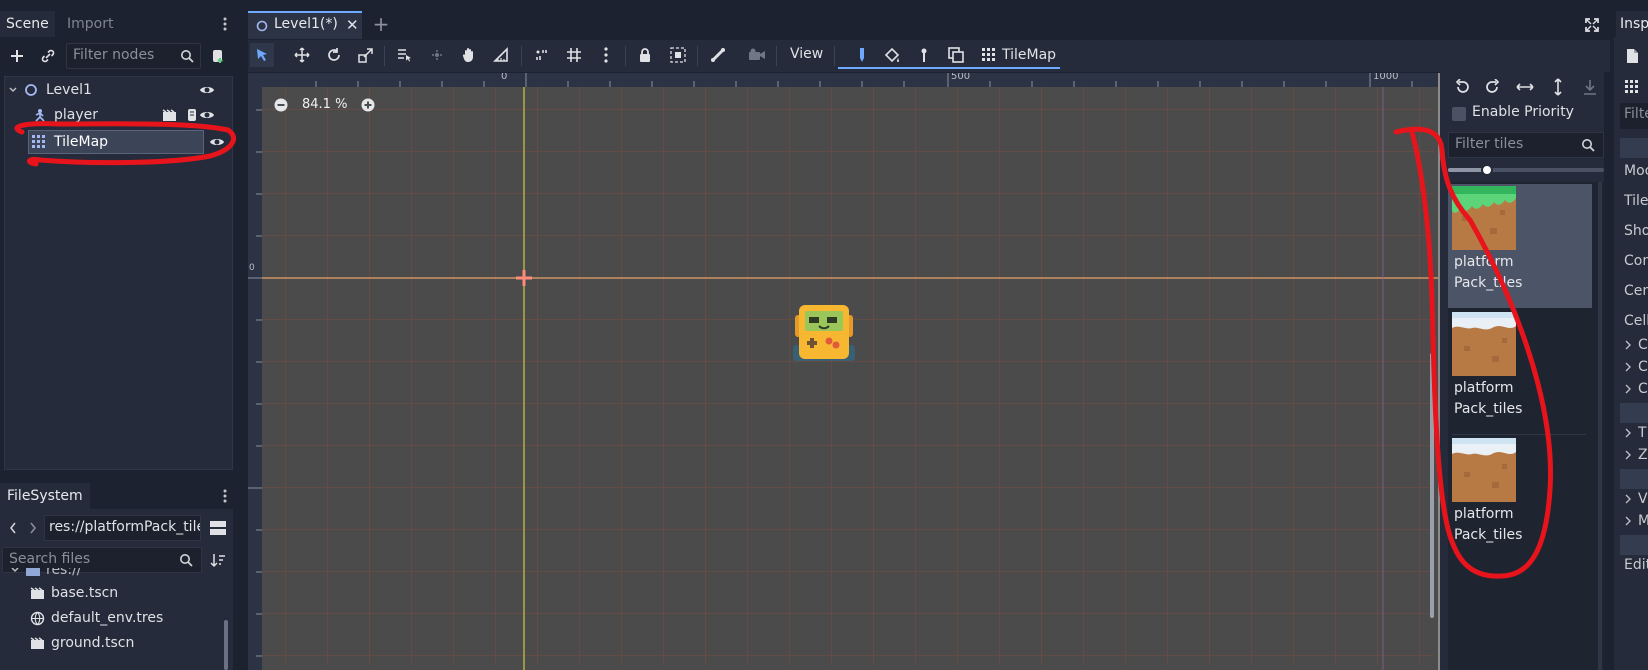 Image resolution: width=1648 pixels, height=670 pixels. What do you see at coordinates (574, 55) in the screenshot?
I see `grid-snap-icon` at bounding box center [574, 55].